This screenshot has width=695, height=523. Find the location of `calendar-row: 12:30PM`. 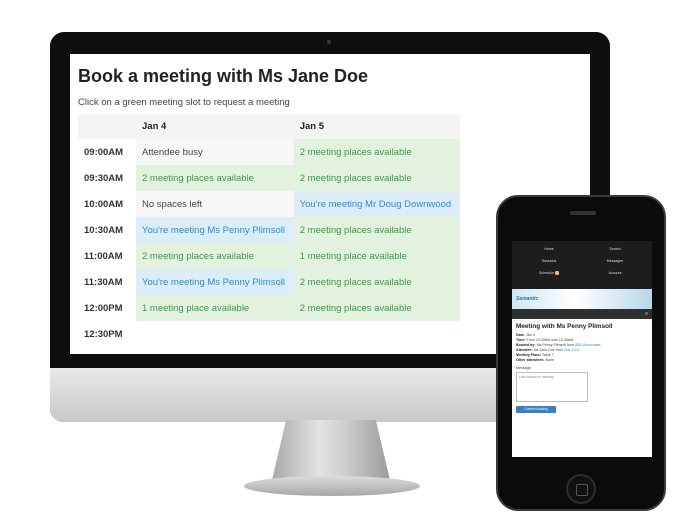

calendar-row: 12:30PM is located at coordinates (269, 334).